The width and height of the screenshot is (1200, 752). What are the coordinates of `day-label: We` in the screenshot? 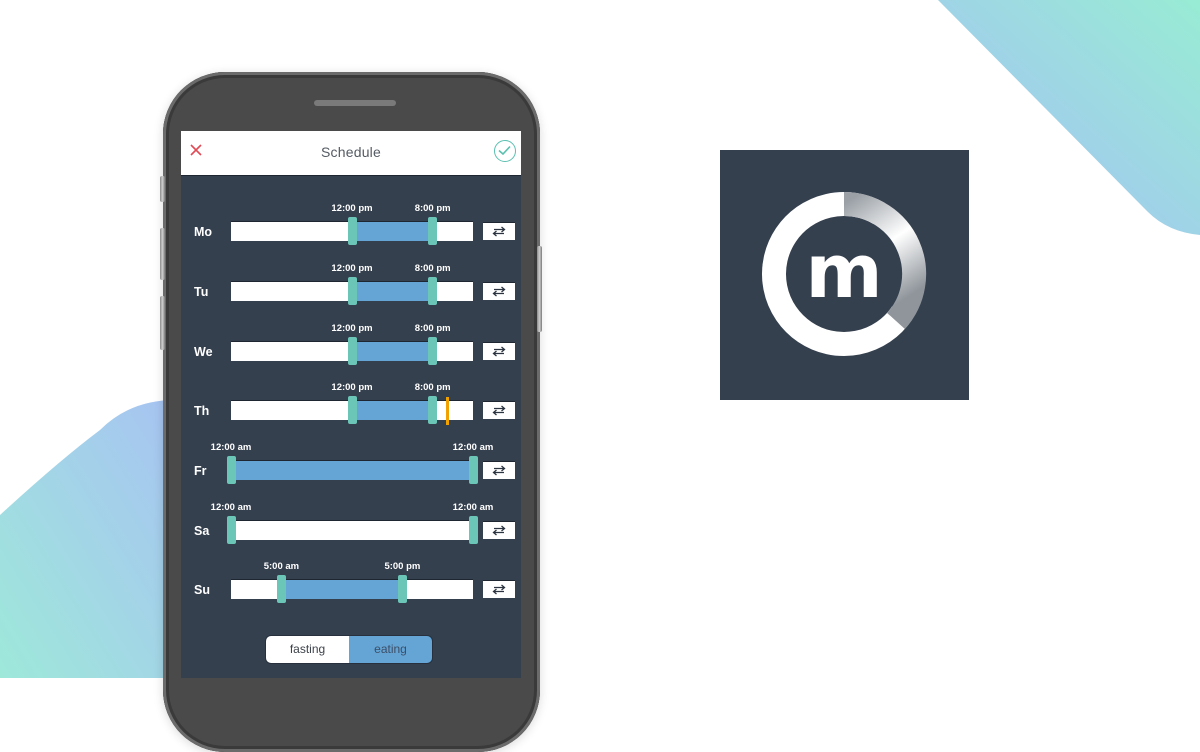 It's located at (203, 352).